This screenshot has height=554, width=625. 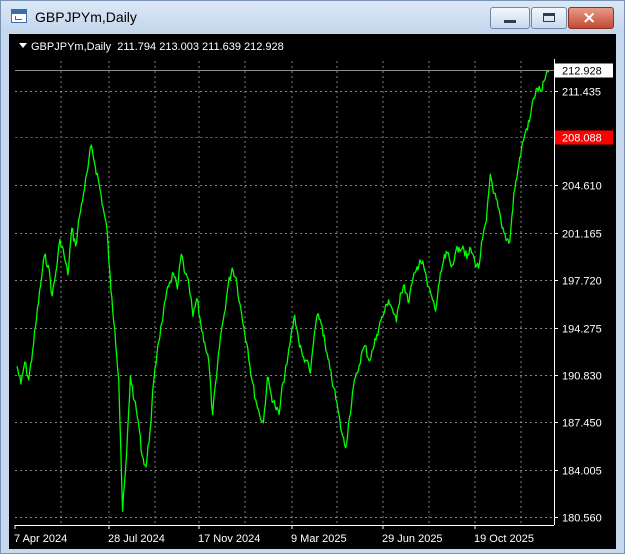 What do you see at coordinates (582, 330) in the screenshot?
I see `y-tick-label: 194.275` at bounding box center [582, 330].